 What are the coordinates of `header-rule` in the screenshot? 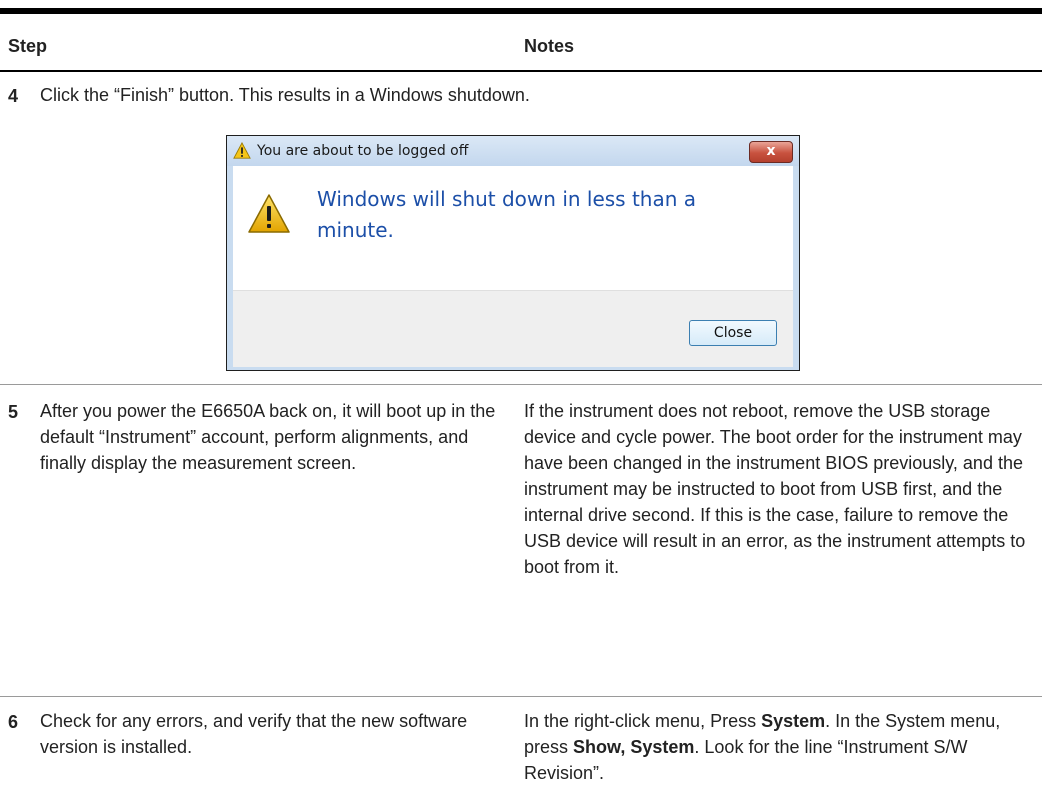 It's located at (521, 71).